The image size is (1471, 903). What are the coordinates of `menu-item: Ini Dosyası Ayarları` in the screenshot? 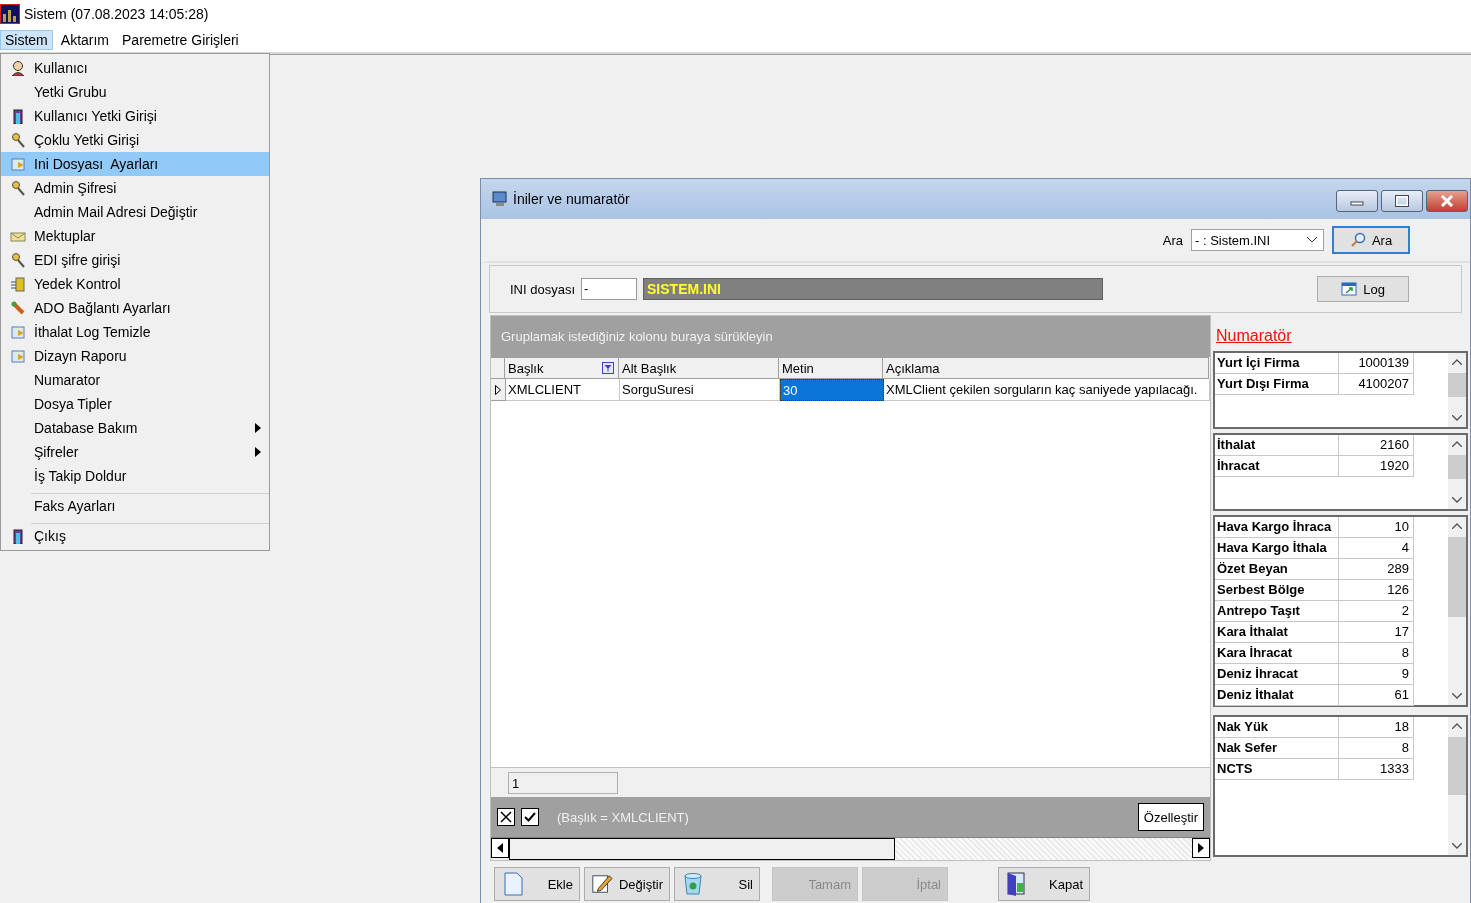 It's located at (135, 164).